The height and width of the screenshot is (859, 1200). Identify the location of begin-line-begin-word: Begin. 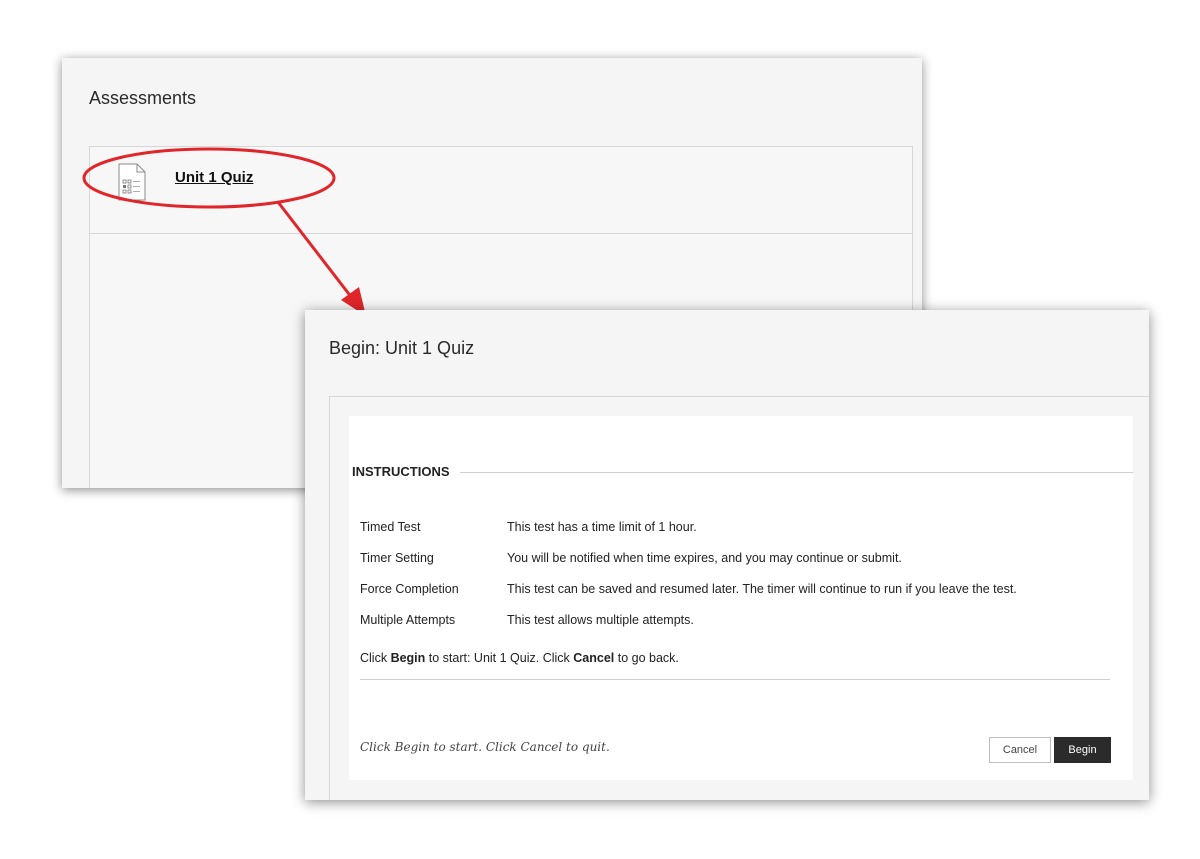
(408, 658).